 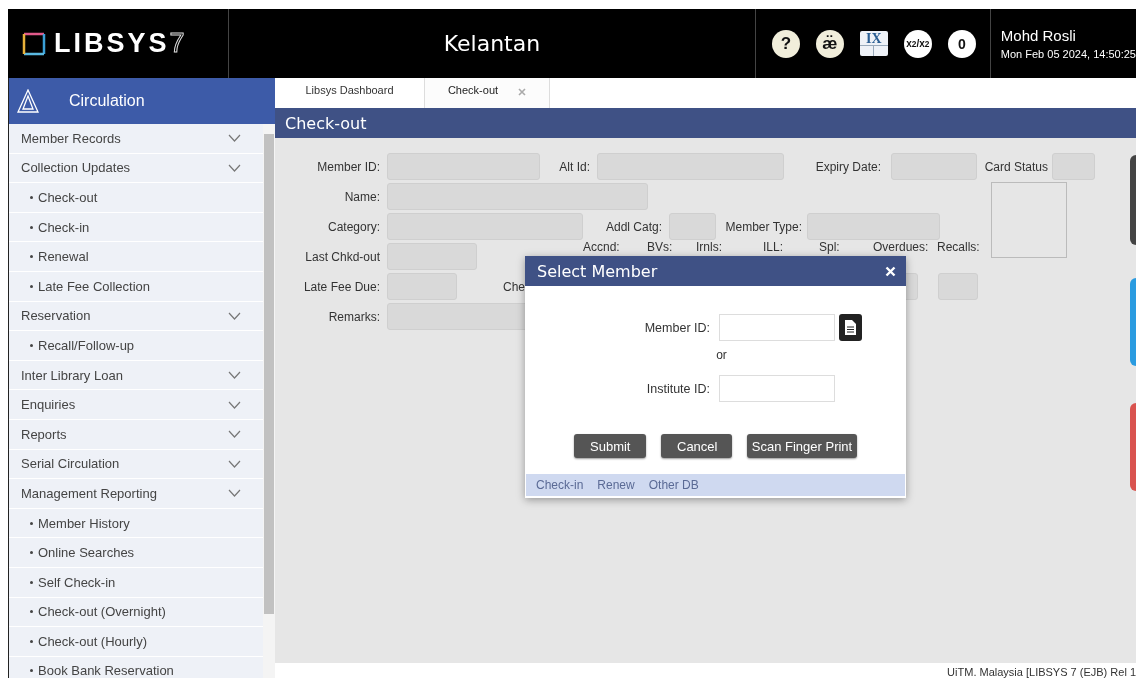 What do you see at coordinates (696, 446) in the screenshot?
I see `dialog-button: Cancel` at bounding box center [696, 446].